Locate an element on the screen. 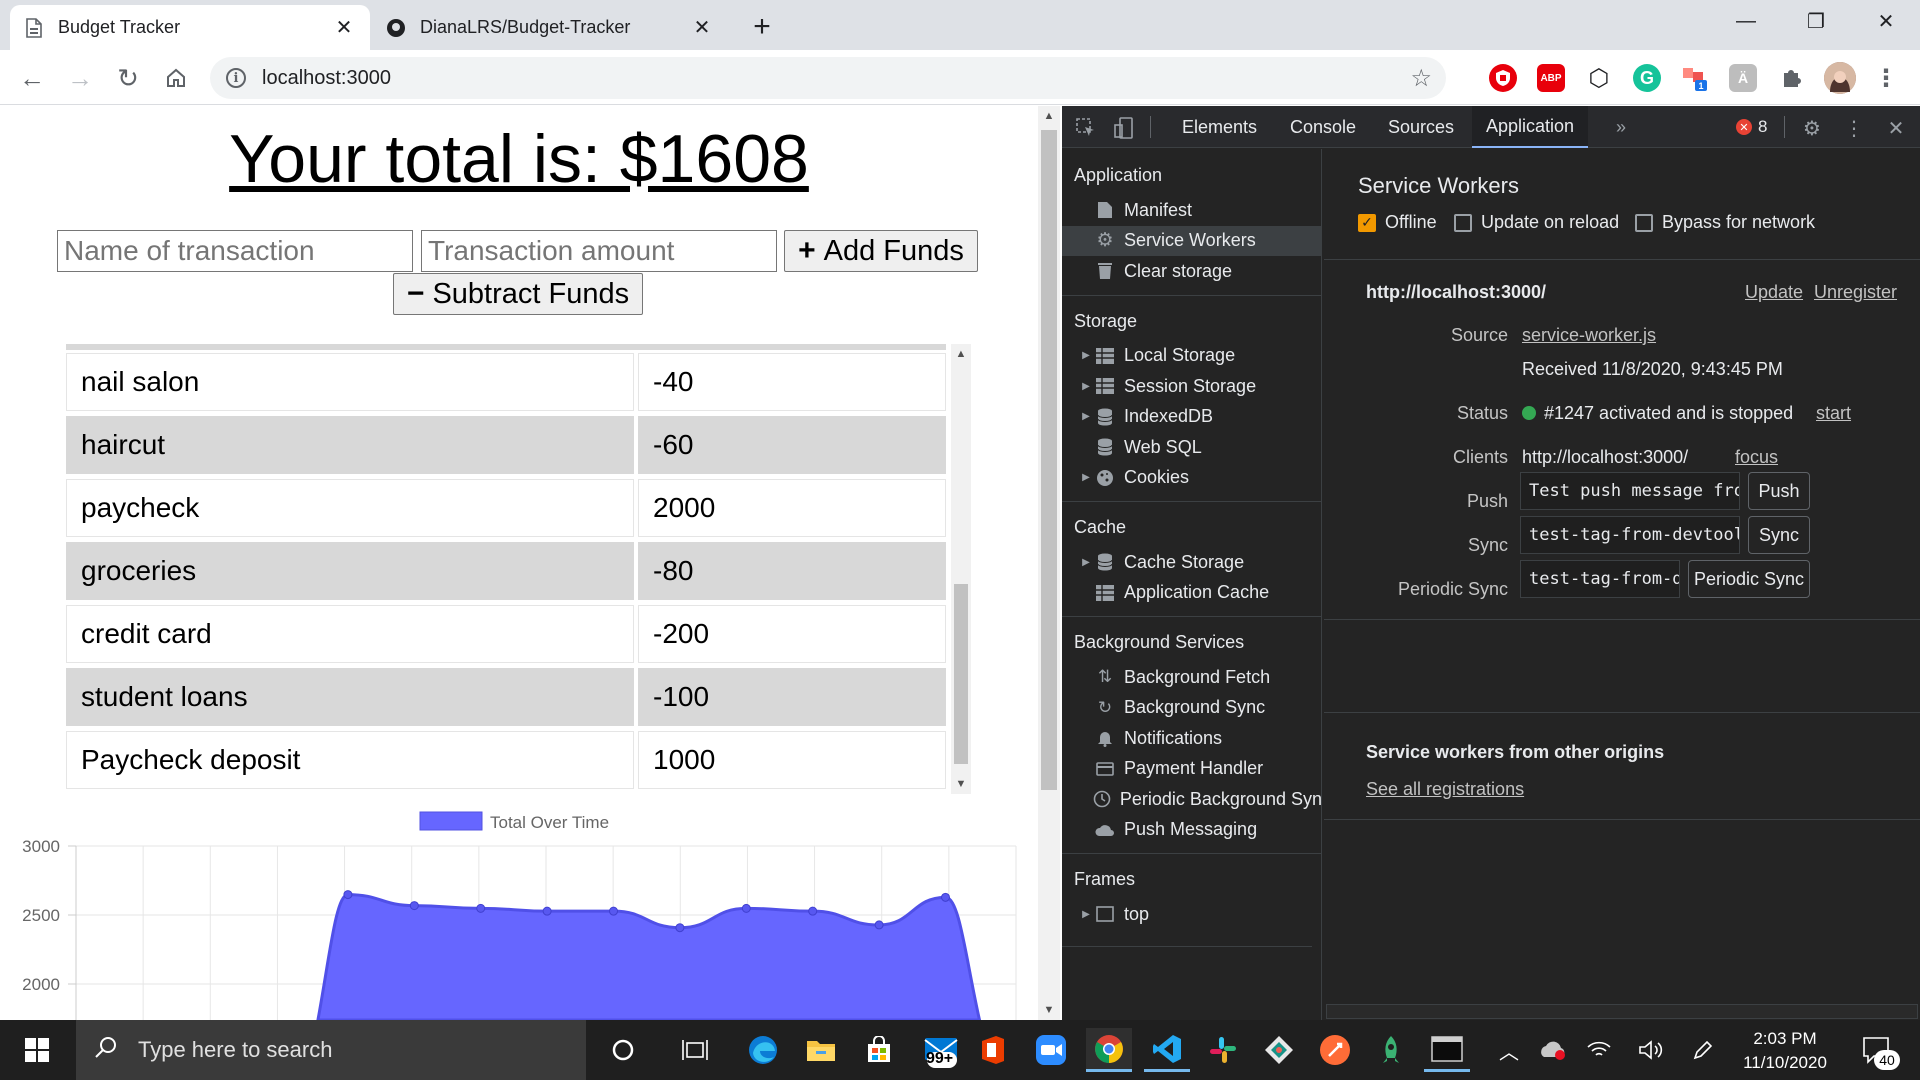 This screenshot has height=1080, width=1920. sync-tag-input: test-tag-from-devtools is located at coordinates (1630, 535).